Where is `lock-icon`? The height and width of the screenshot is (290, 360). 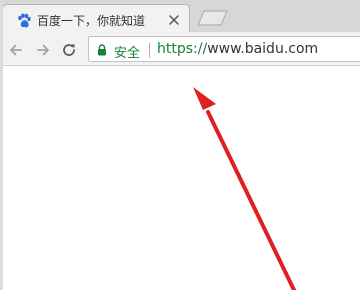 lock-icon is located at coordinates (102, 50).